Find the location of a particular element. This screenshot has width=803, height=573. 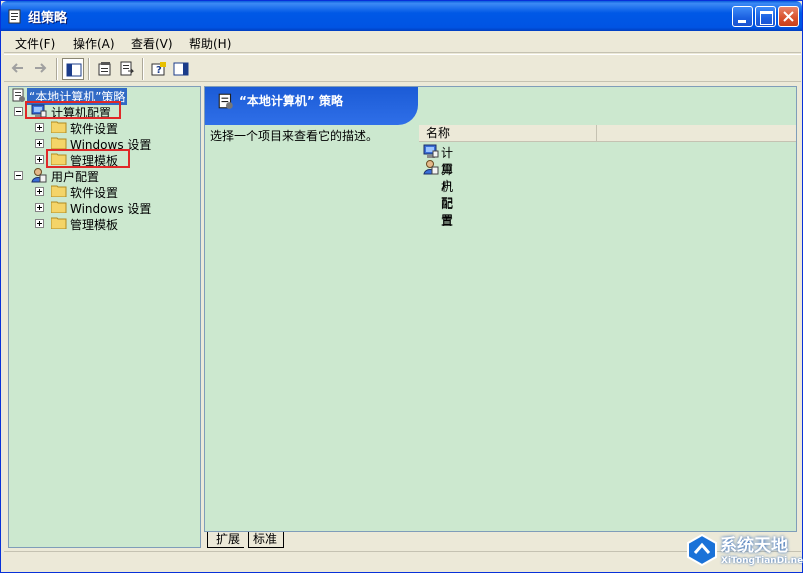

tree-label: 用户配置 is located at coordinates (75, 177).